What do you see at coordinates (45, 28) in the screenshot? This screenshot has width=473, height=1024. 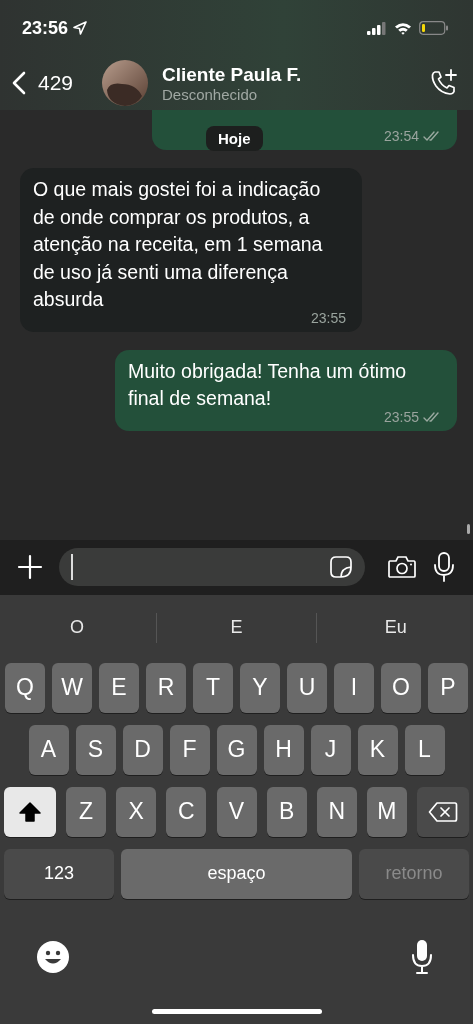 I see `status-time: 23:56` at bounding box center [45, 28].